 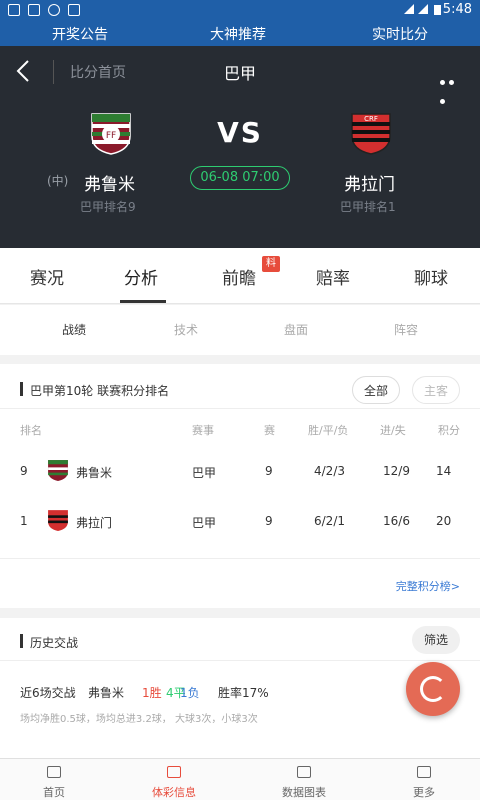 What do you see at coordinates (371, 134) in the screenshot?
I see `away-team-logo: CRF` at bounding box center [371, 134].